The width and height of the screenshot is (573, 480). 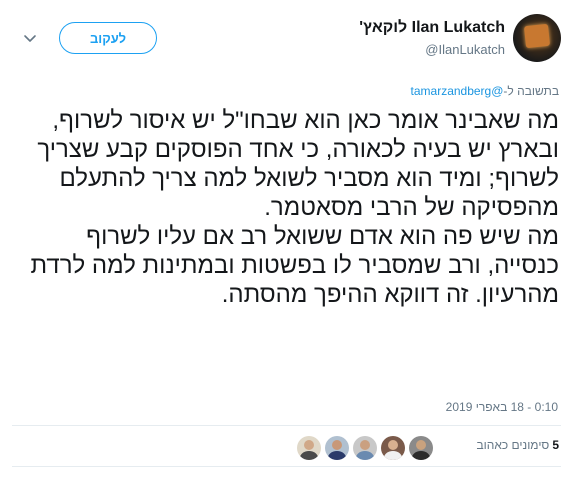 What do you see at coordinates (432, 28) in the screenshot?
I see `display-name: Ilan Lukatch לוקאץ'` at bounding box center [432, 28].